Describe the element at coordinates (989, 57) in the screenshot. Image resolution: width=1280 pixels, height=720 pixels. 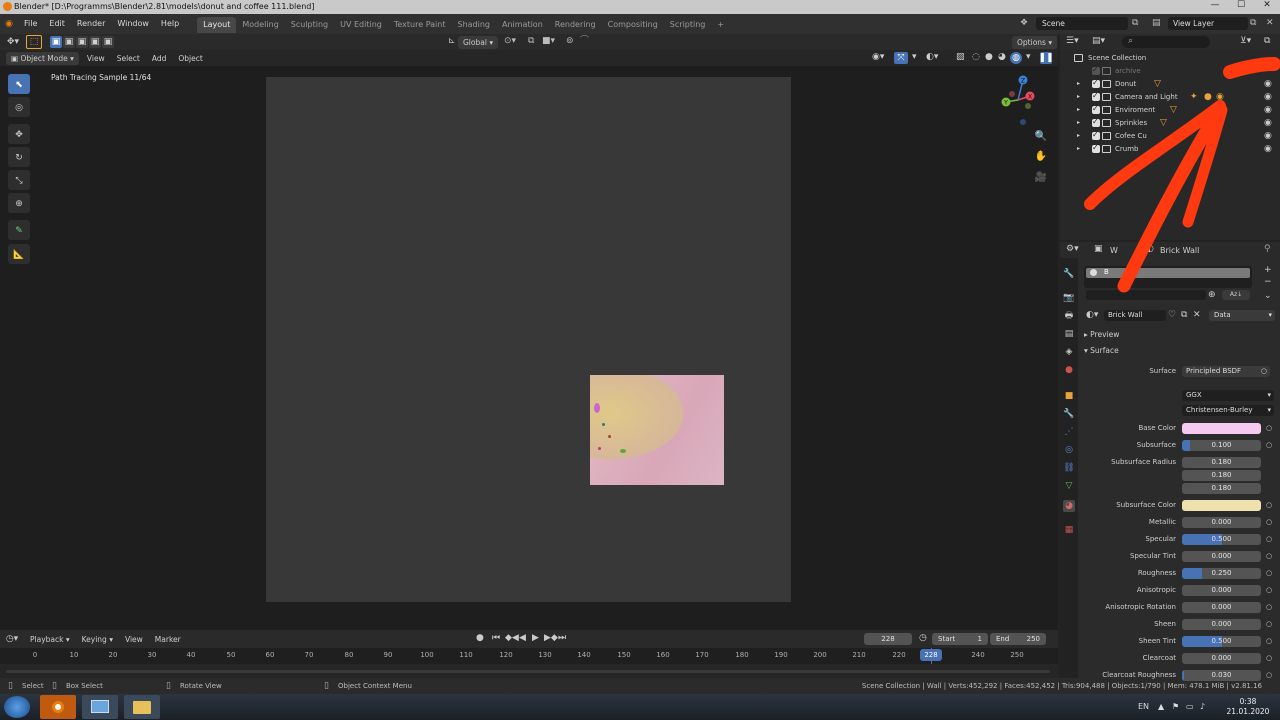
I see `shading-solid-icon: ●` at that location.